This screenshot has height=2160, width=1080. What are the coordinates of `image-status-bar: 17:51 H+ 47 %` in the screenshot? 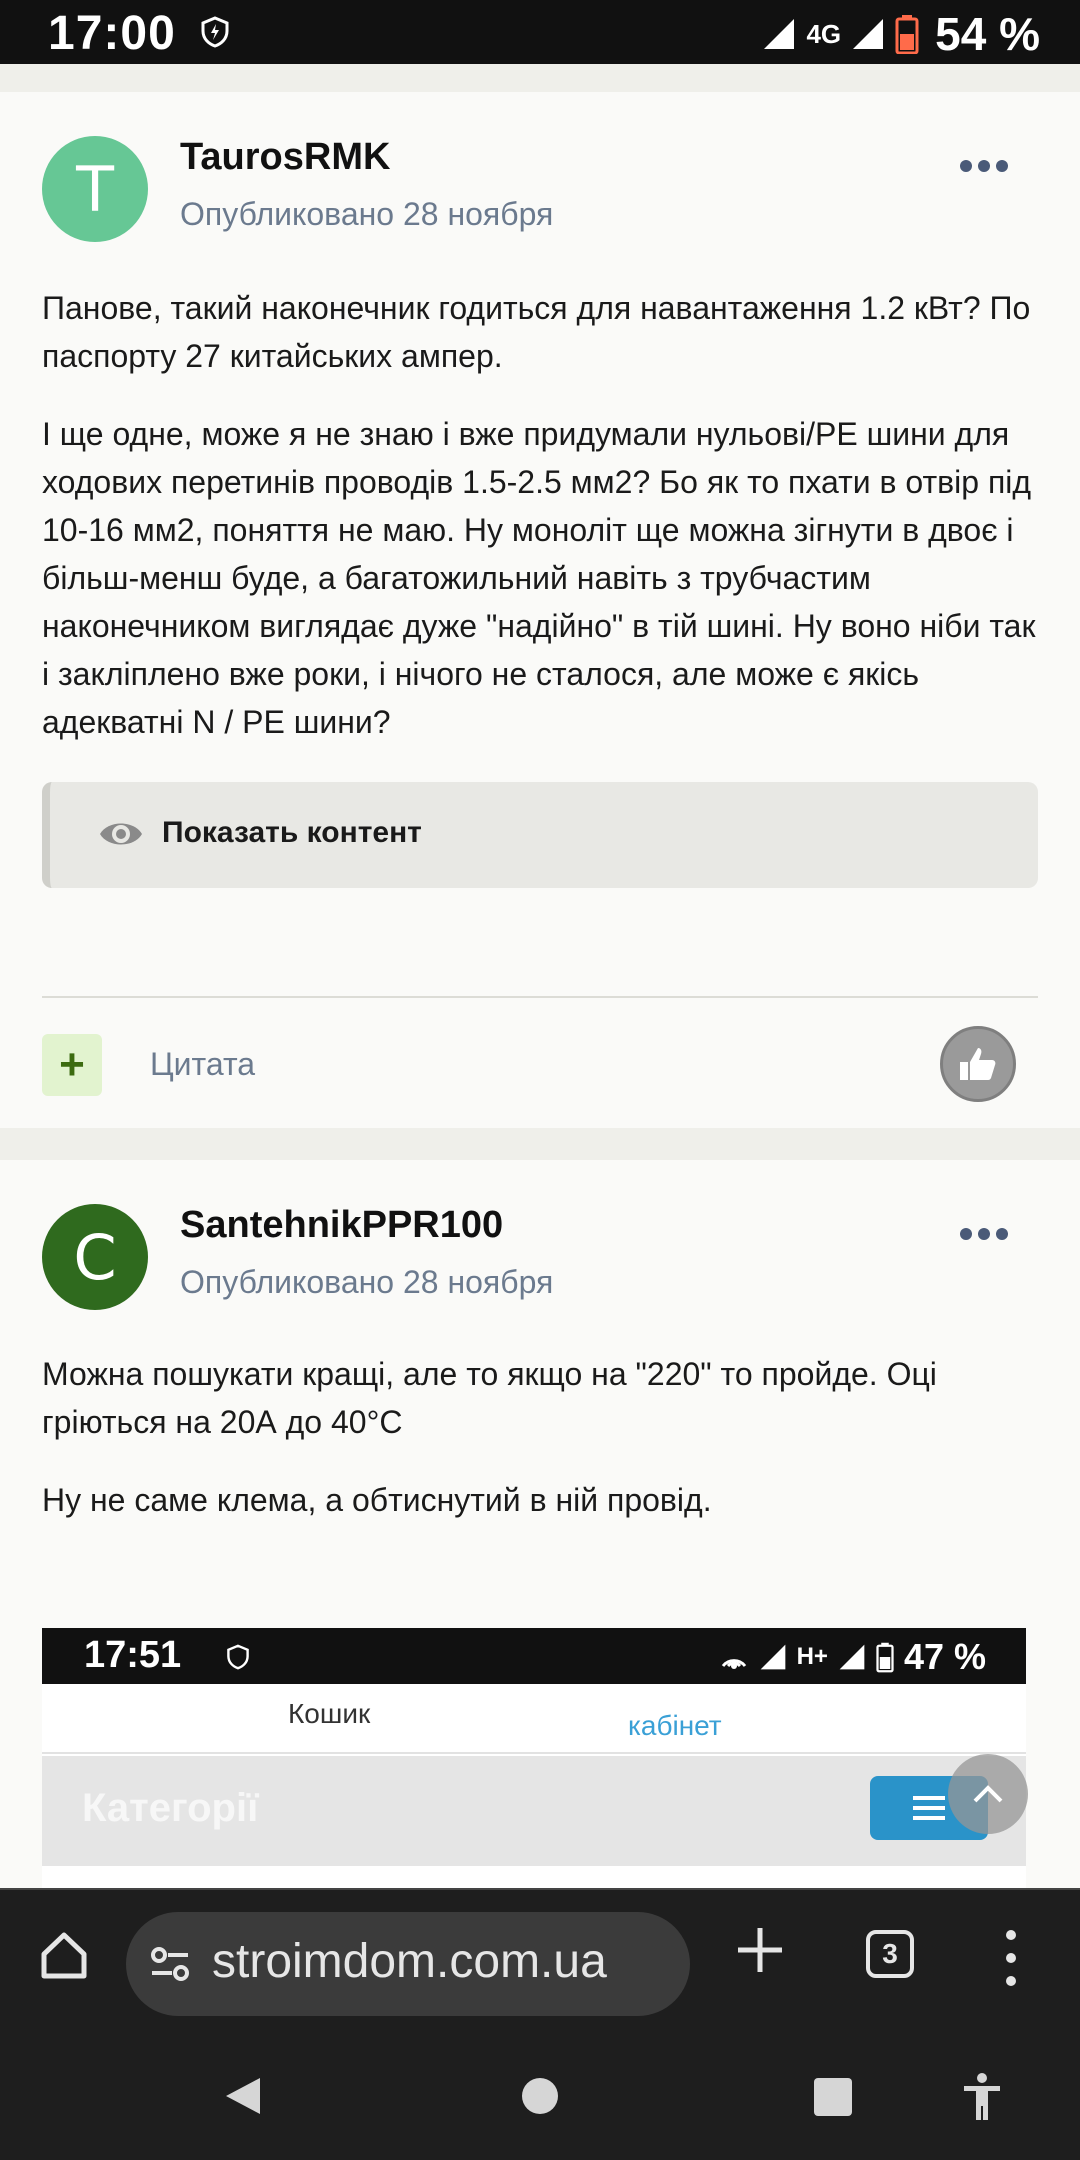 It's located at (534, 1656).